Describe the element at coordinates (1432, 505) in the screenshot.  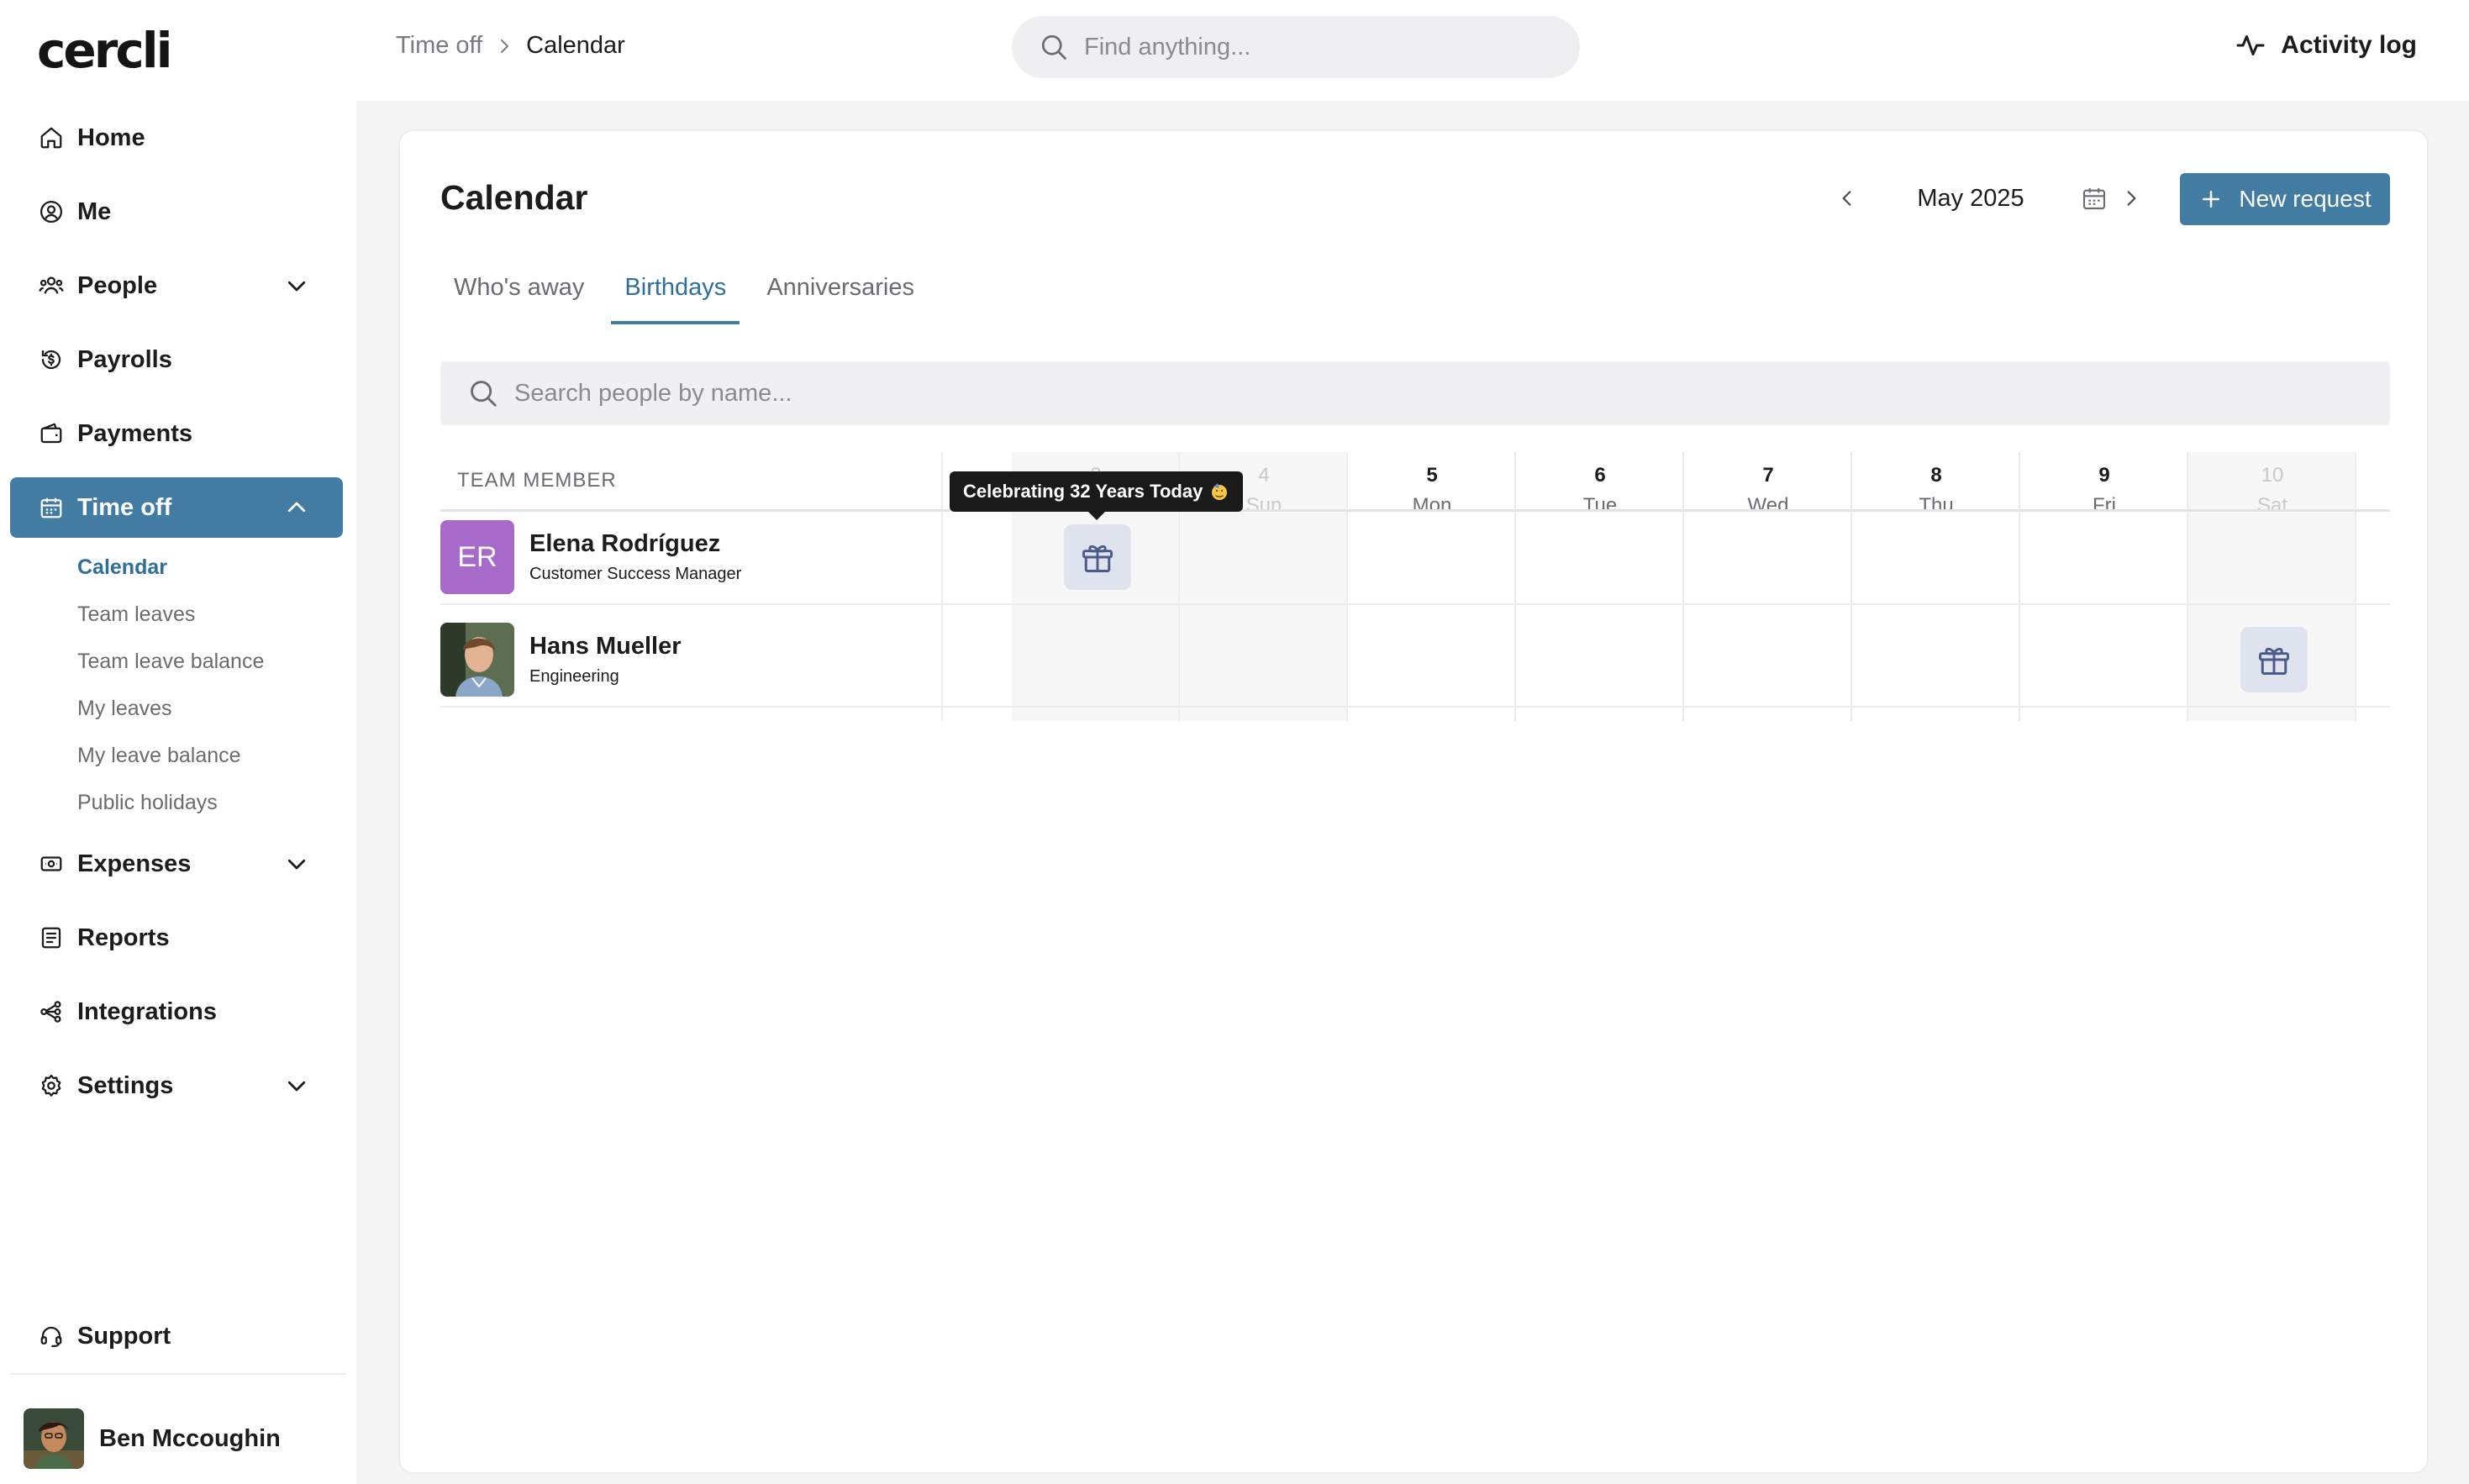
I see `day-name: Mon` at that location.